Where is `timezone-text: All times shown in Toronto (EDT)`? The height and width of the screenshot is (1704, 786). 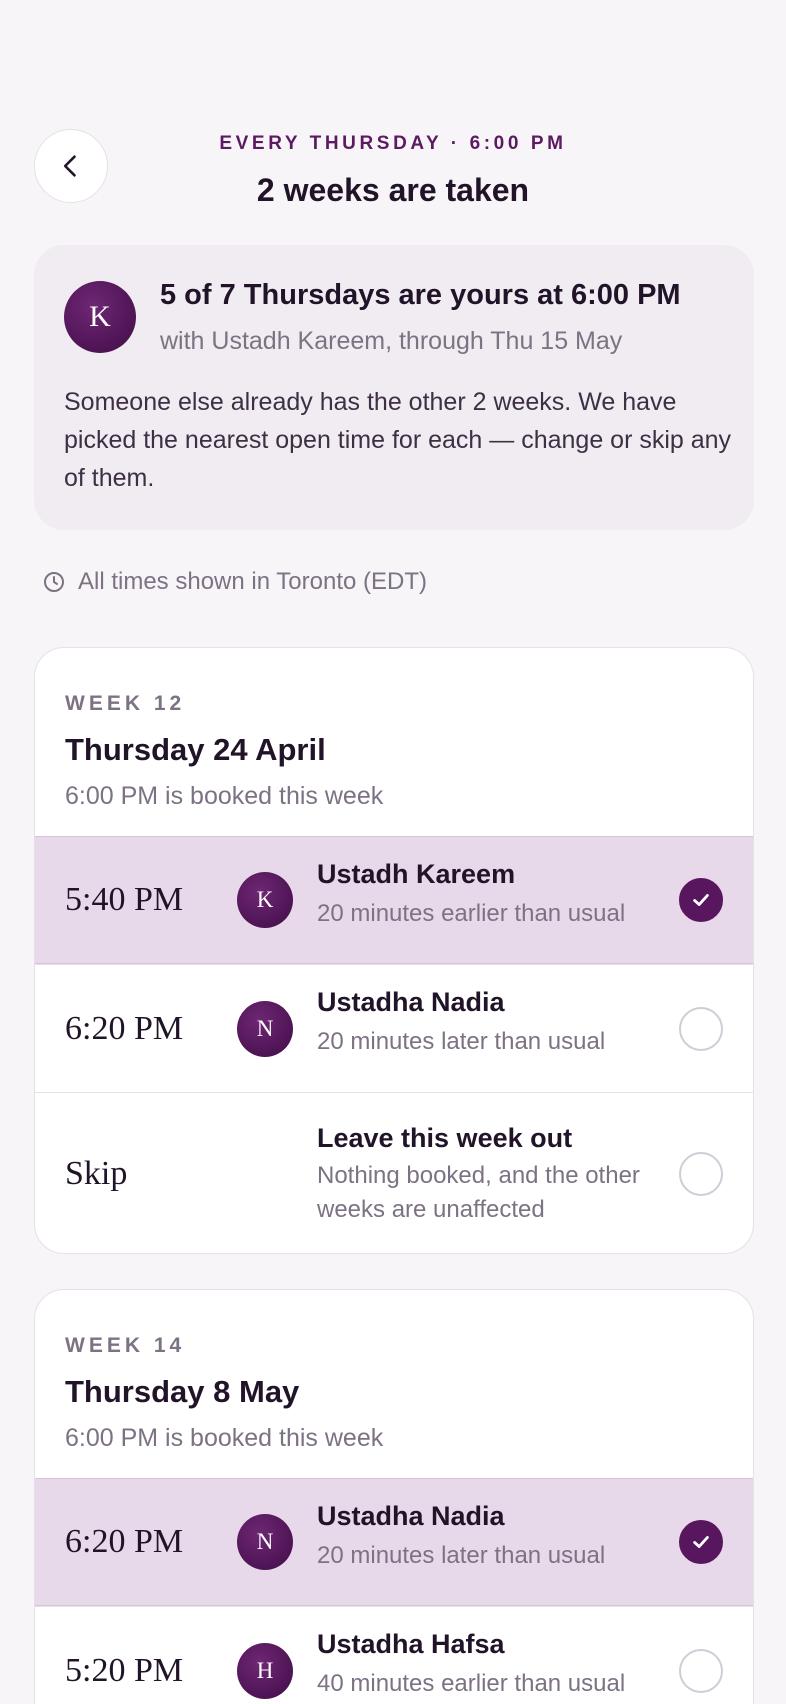 timezone-text: All times shown in Toronto (EDT) is located at coordinates (253, 581).